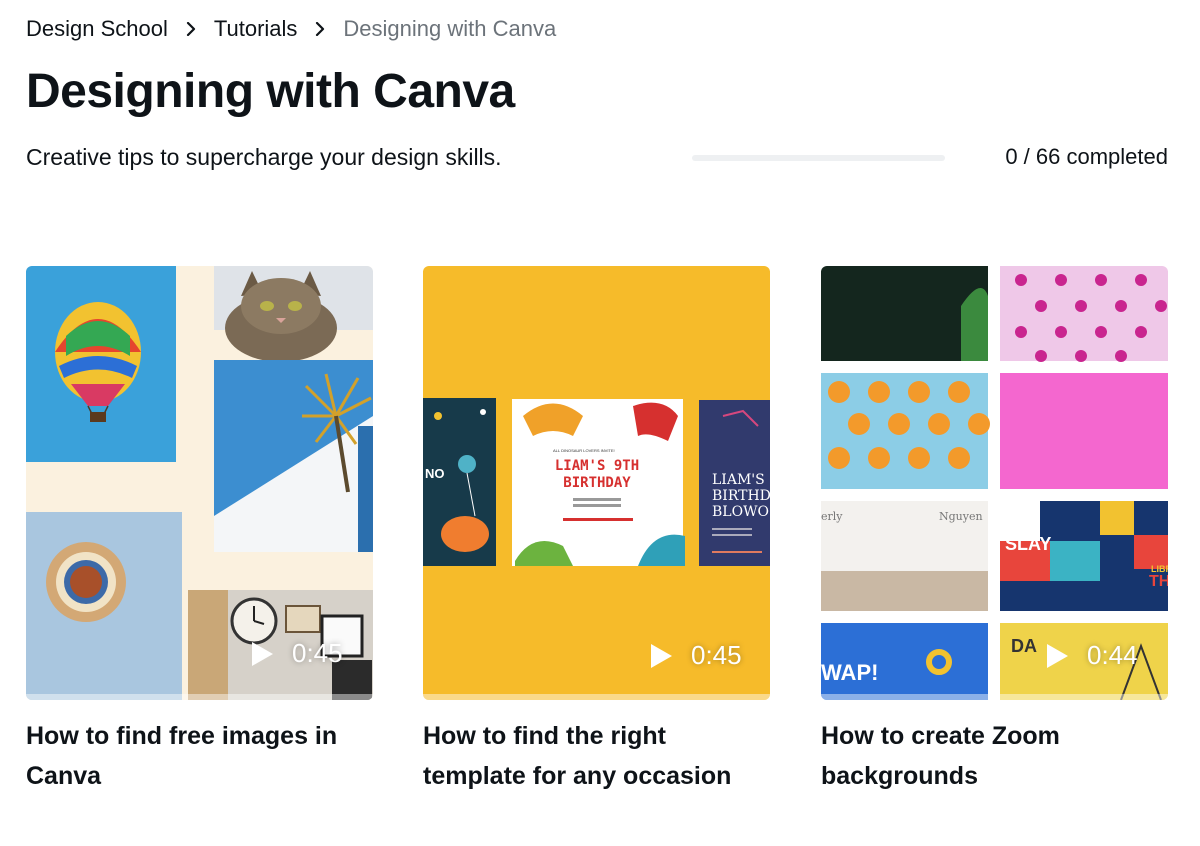 The width and height of the screenshot is (1200, 846). What do you see at coordinates (1158, 581) in the screenshot?
I see `template-text: THE` at bounding box center [1158, 581].